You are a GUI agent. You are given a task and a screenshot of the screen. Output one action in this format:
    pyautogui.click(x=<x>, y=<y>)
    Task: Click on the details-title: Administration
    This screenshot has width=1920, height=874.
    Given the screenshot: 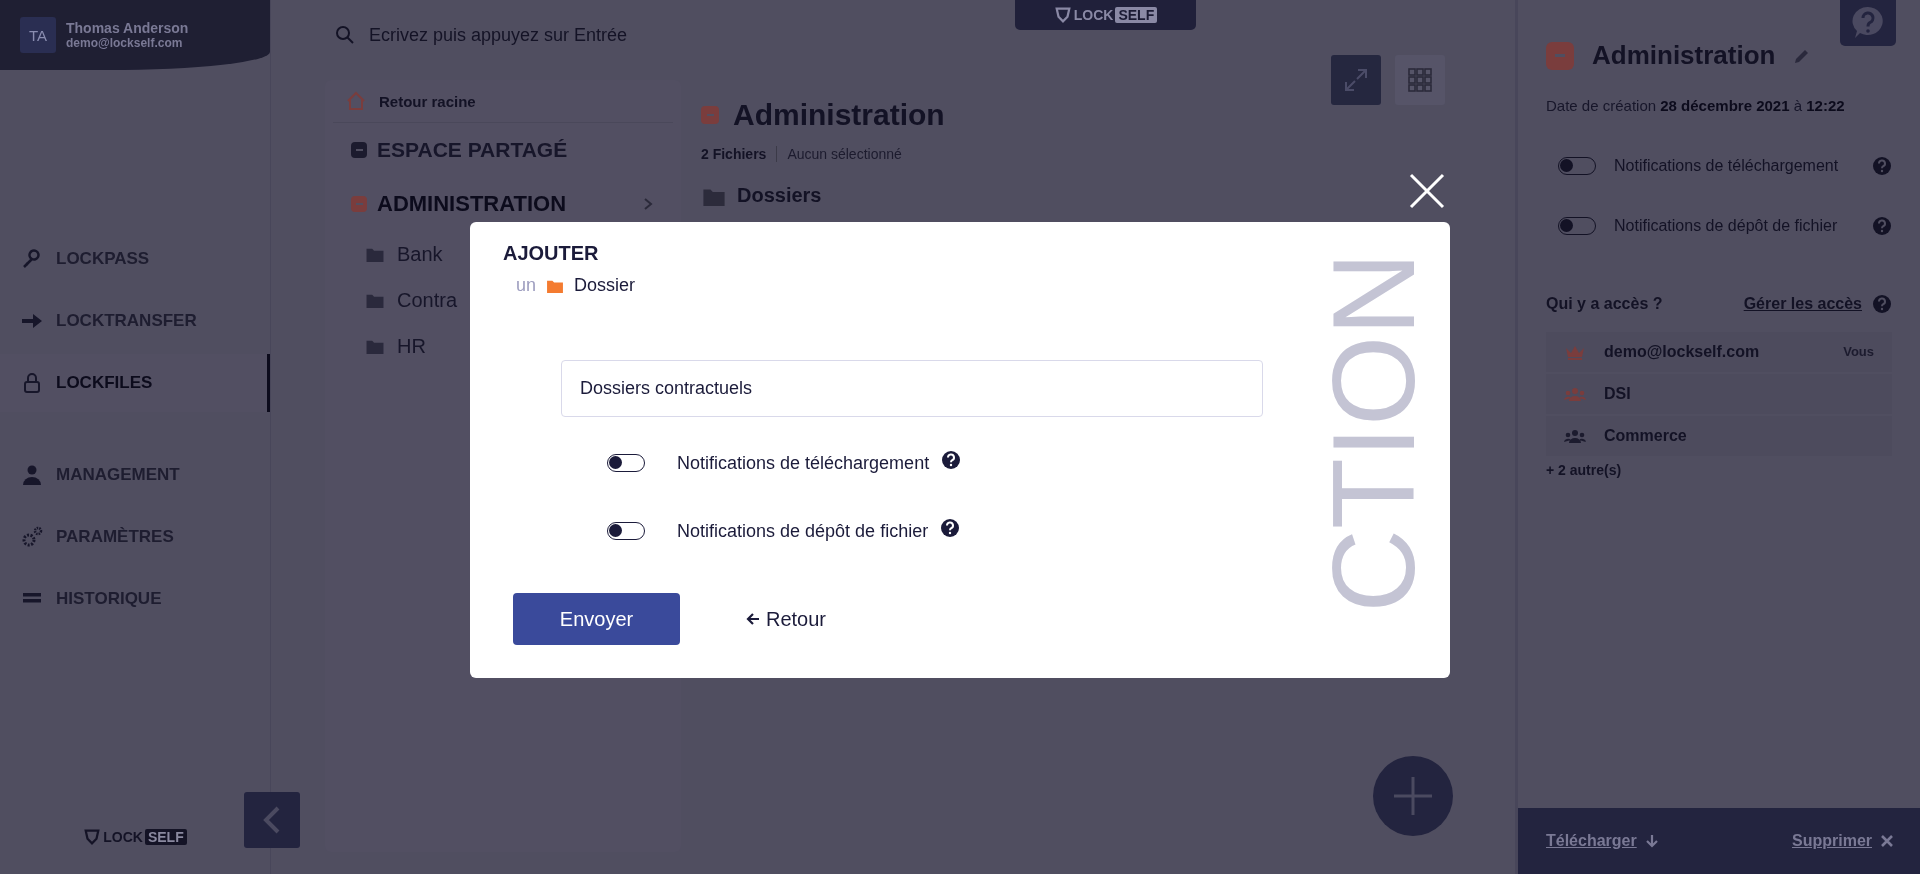 What is the action you would take?
    pyautogui.click(x=1684, y=55)
    